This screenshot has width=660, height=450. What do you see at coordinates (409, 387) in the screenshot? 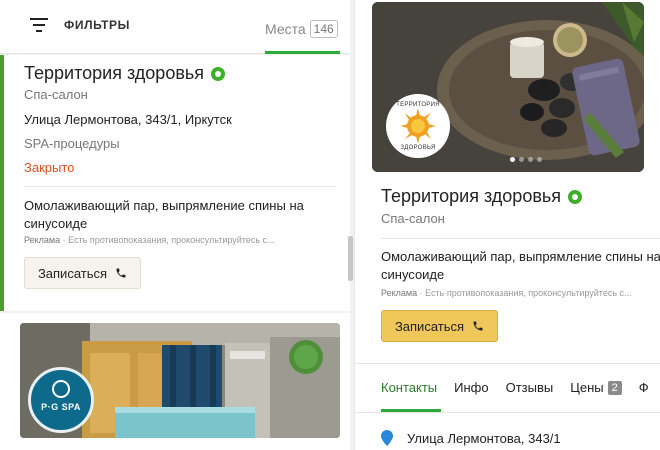
I see `tab-contacts: Контакты` at bounding box center [409, 387].